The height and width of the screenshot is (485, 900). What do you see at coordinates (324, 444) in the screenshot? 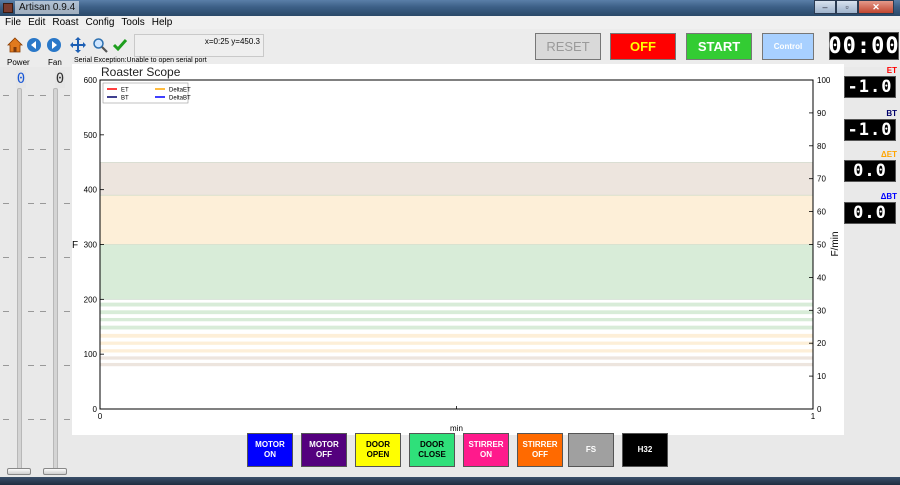
I see `event-button-line1: MOTOR` at bounding box center [324, 444].